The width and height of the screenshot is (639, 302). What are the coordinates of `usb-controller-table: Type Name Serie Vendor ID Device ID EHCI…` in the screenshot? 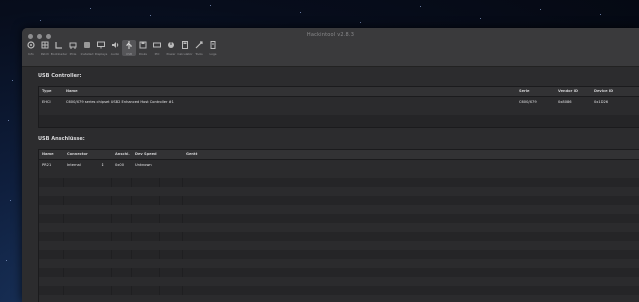 It's located at (338, 107).